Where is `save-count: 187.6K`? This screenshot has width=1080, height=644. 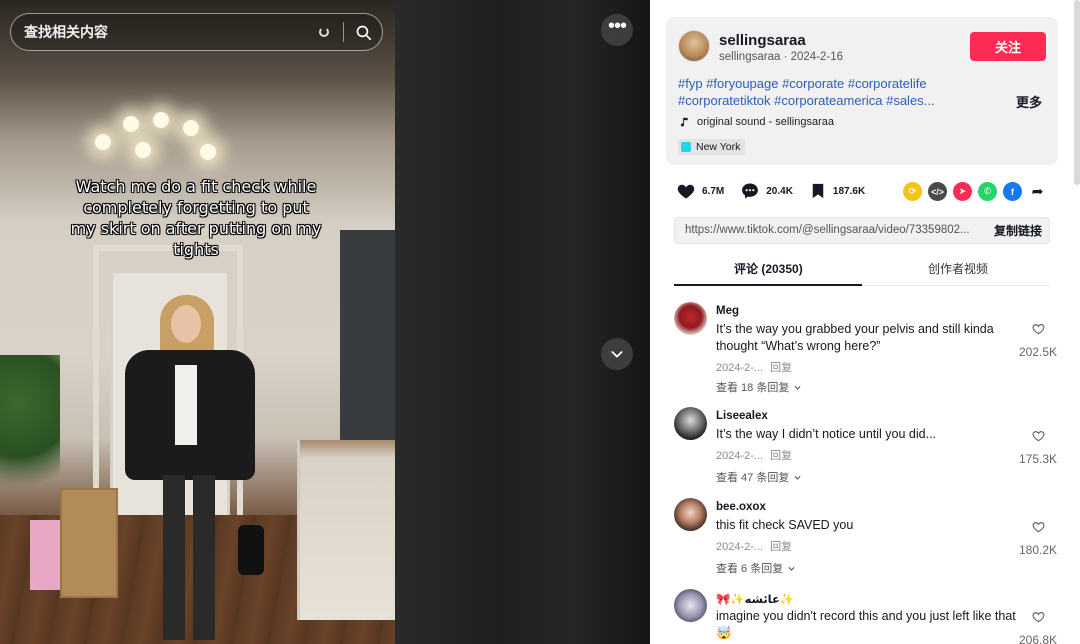
save-count: 187.6K is located at coordinates (849, 191).